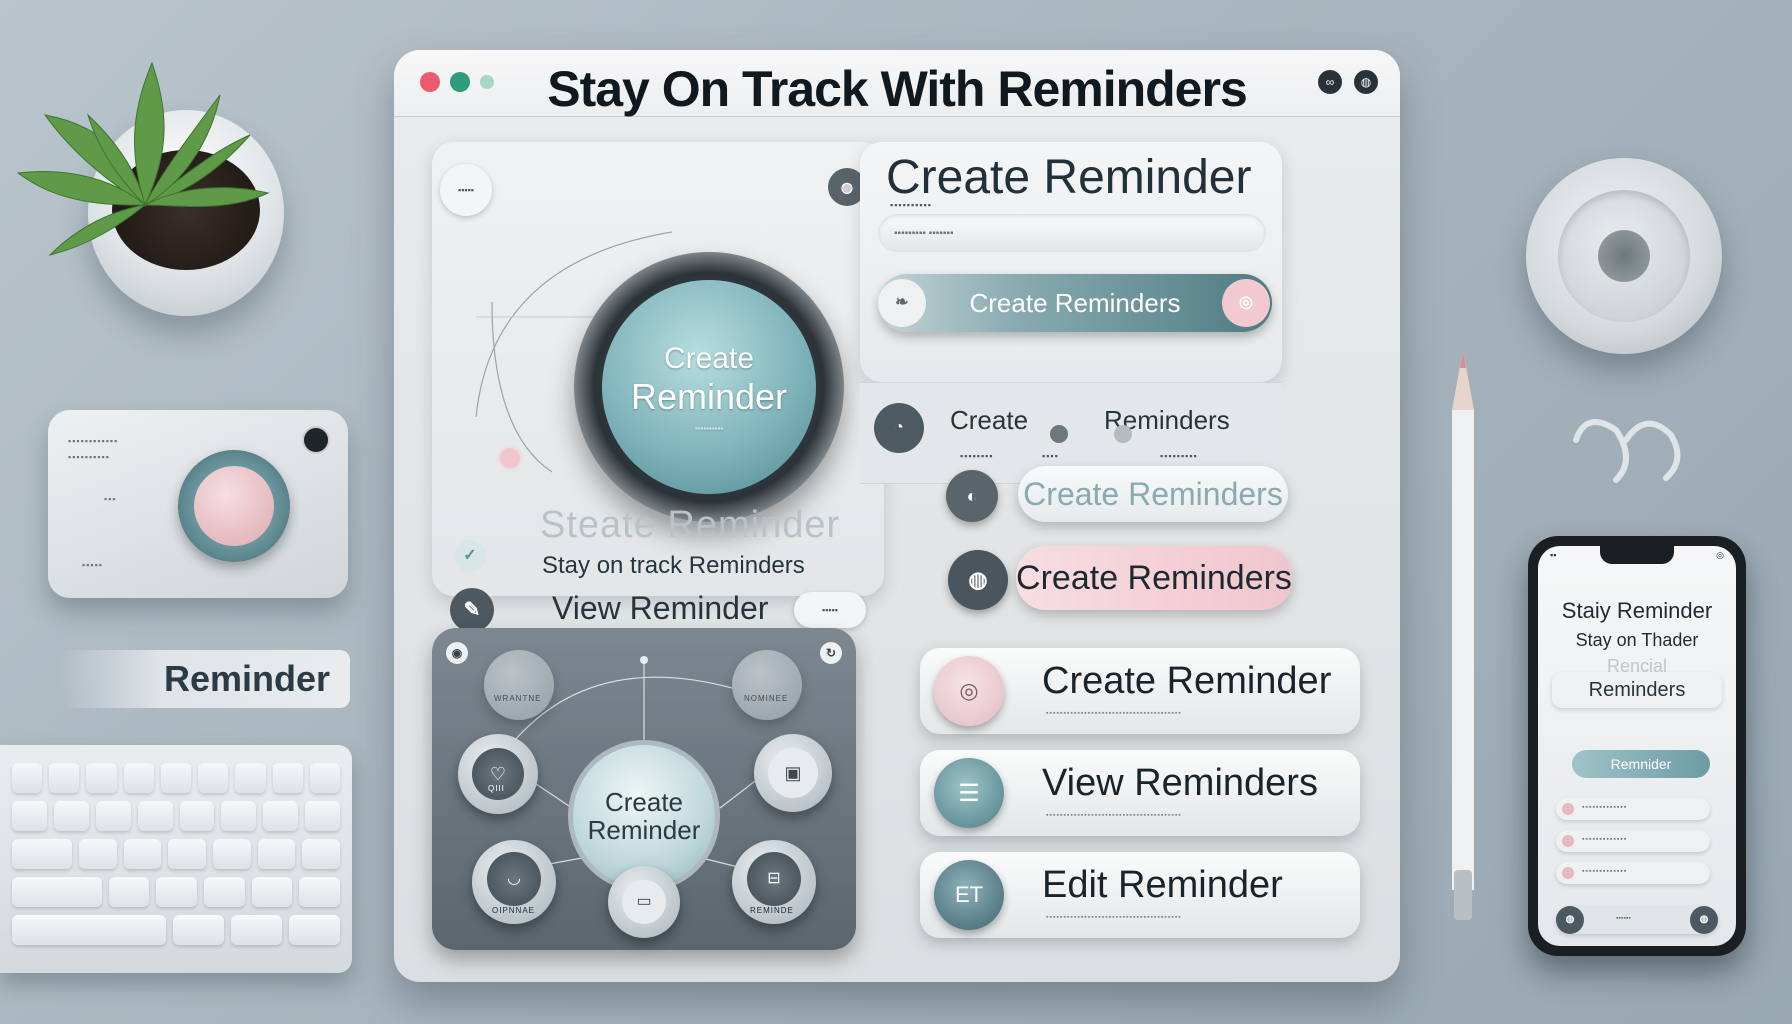  What do you see at coordinates (774, 879) in the screenshot?
I see `archive-icon: ⊟` at bounding box center [774, 879].